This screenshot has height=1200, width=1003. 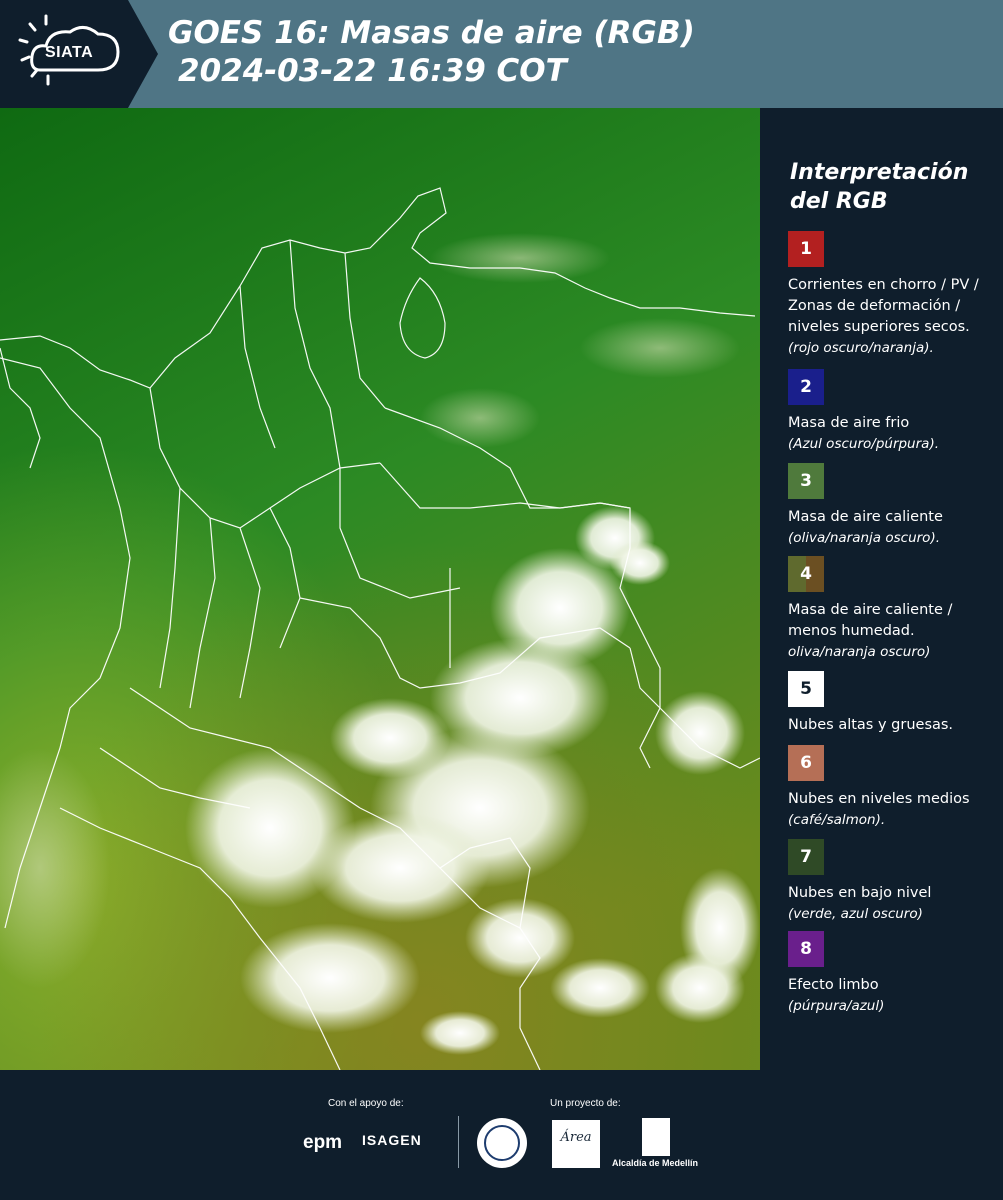 I want to click on title-product: GOES 16: Masas de aire (RGB), so click(x=431, y=33).